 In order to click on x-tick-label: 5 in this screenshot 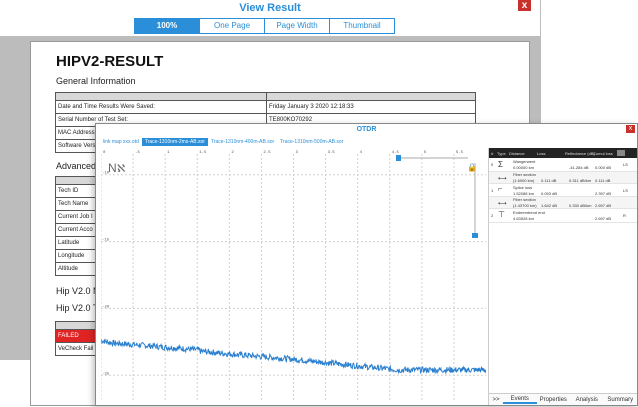, I will do `click(425, 153)`.